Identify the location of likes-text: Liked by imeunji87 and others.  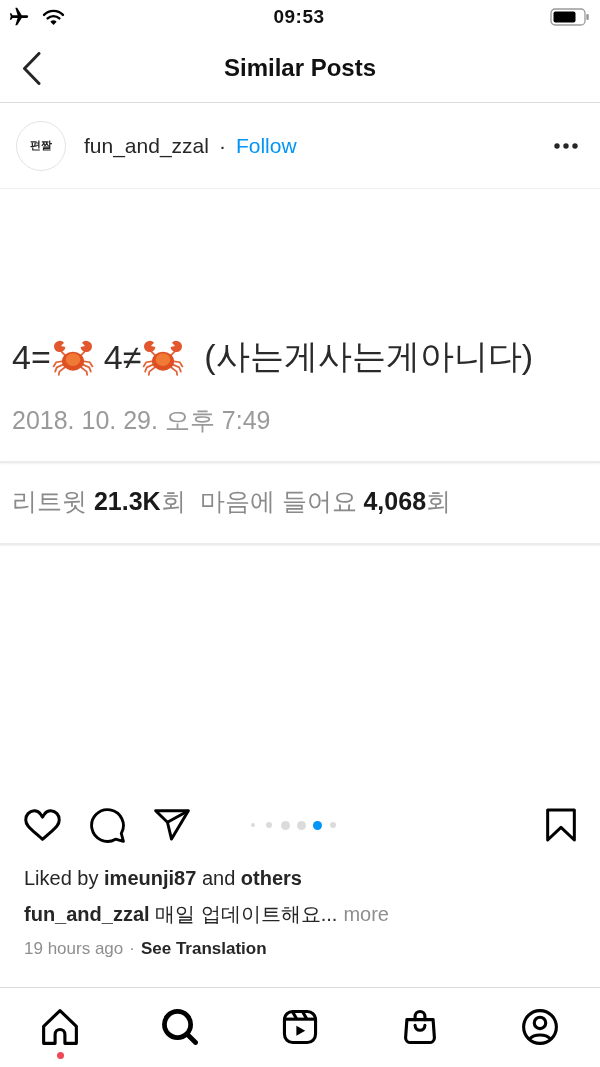
(163, 878).